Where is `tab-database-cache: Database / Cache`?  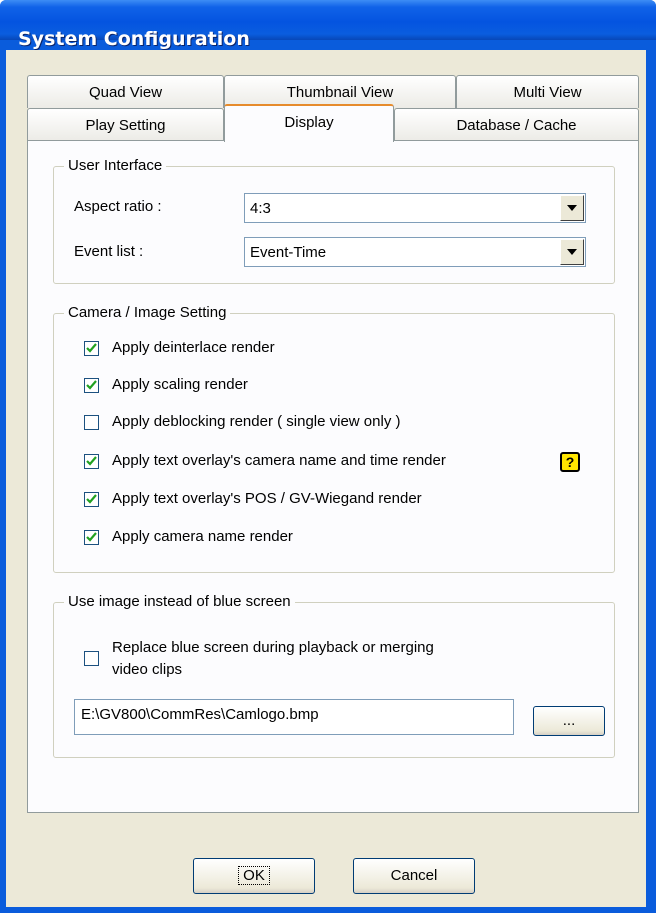 tab-database-cache: Database / Cache is located at coordinates (516, 124).